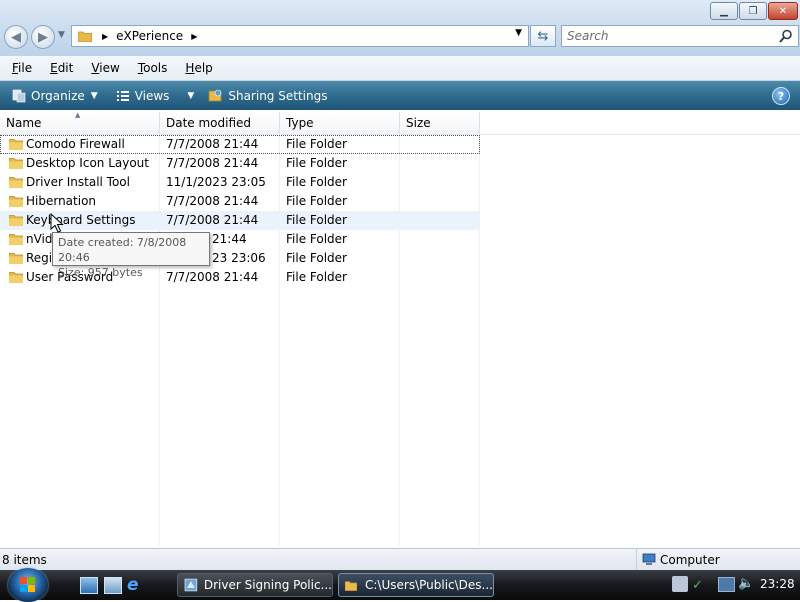  I want to click on back-arrow-icon: ◀, so click(16, 37).